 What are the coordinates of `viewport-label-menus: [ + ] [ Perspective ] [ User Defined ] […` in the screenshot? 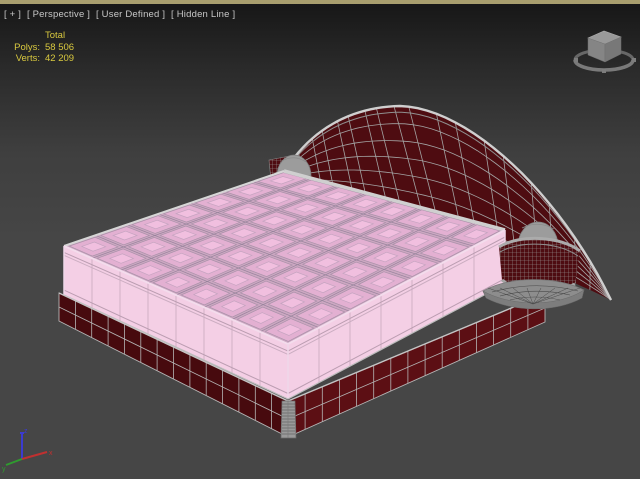 It's located at (121, 14).